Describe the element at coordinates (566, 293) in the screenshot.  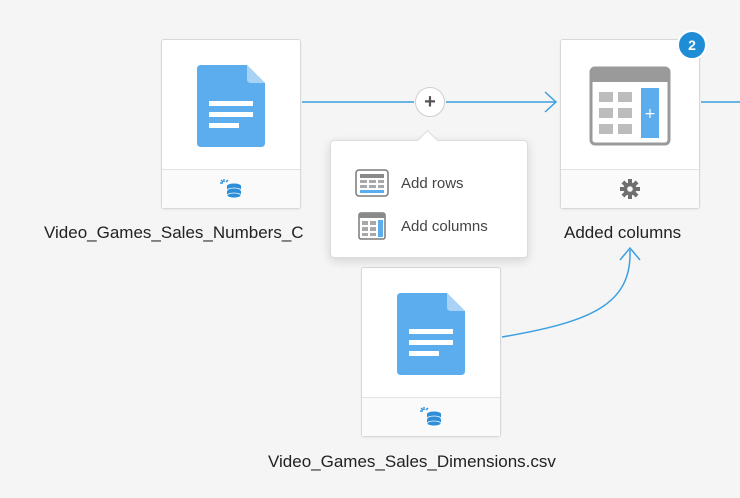
I see `connector-dimensions-to-added` at that location.